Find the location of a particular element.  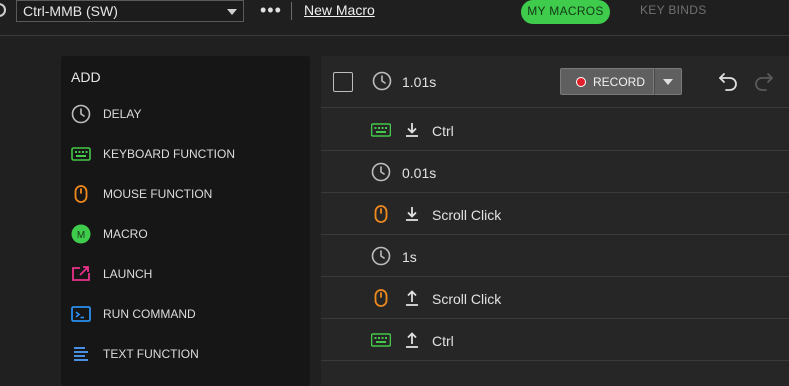

add-item-label: DELAY is located at coordinates (122, 114).